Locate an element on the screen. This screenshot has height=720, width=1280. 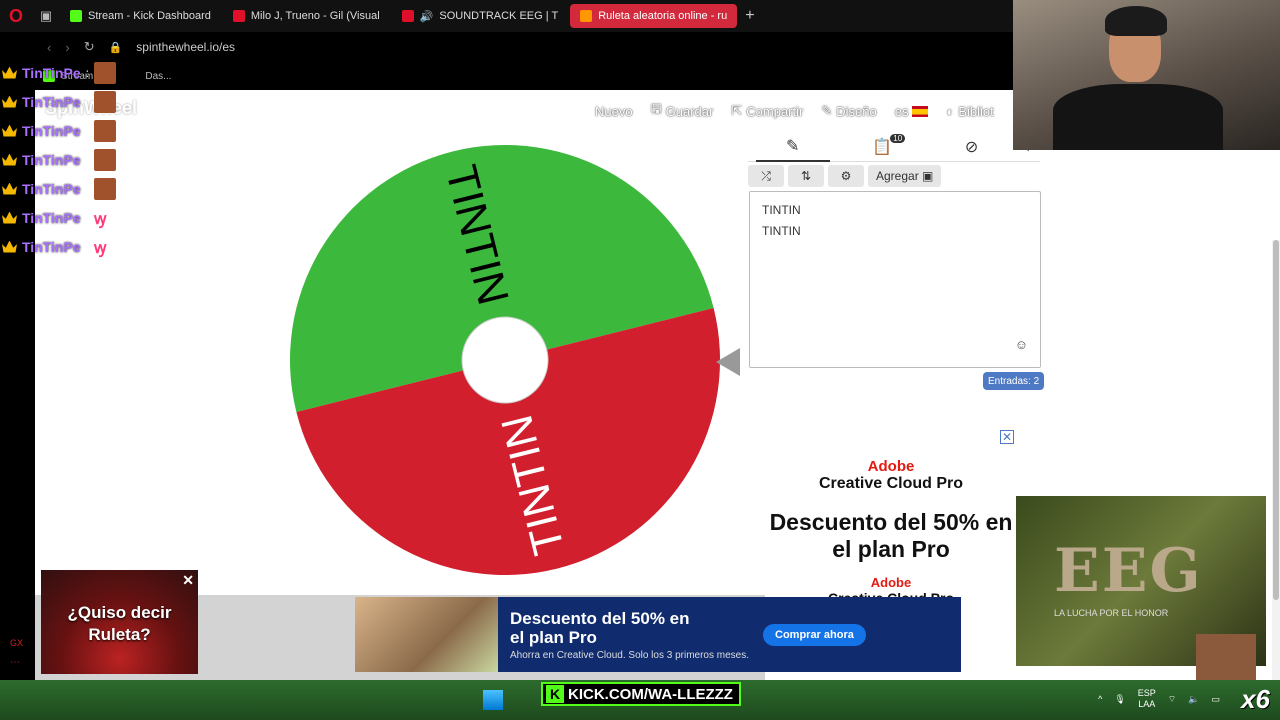
share-label: Compartir is located at coordinates (775, 111).